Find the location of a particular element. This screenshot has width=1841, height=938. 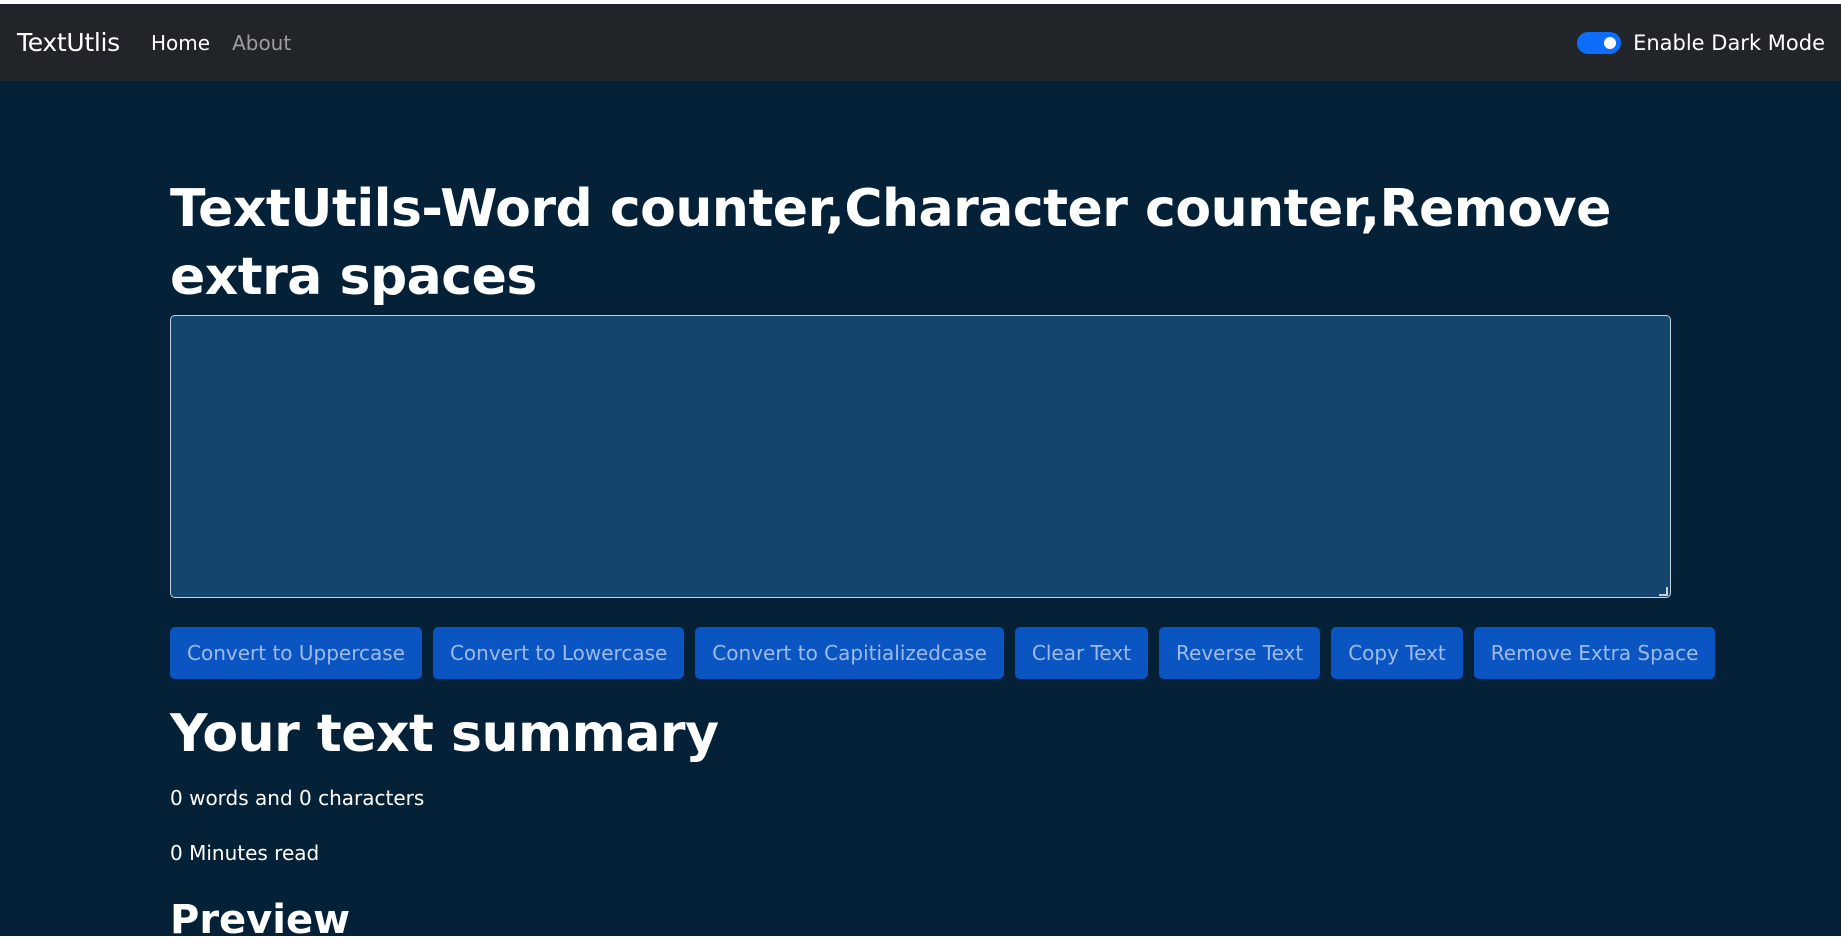

word-character-count: 0 words and 0 characters is located at coordinates (297, 798).